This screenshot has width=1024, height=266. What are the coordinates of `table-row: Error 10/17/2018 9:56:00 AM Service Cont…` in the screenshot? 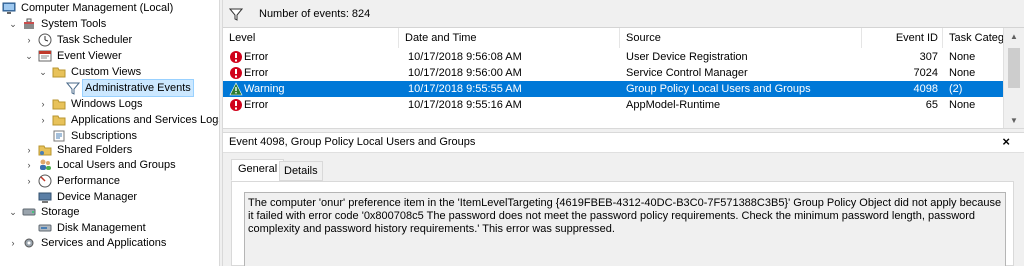 It's located at (613, 73).